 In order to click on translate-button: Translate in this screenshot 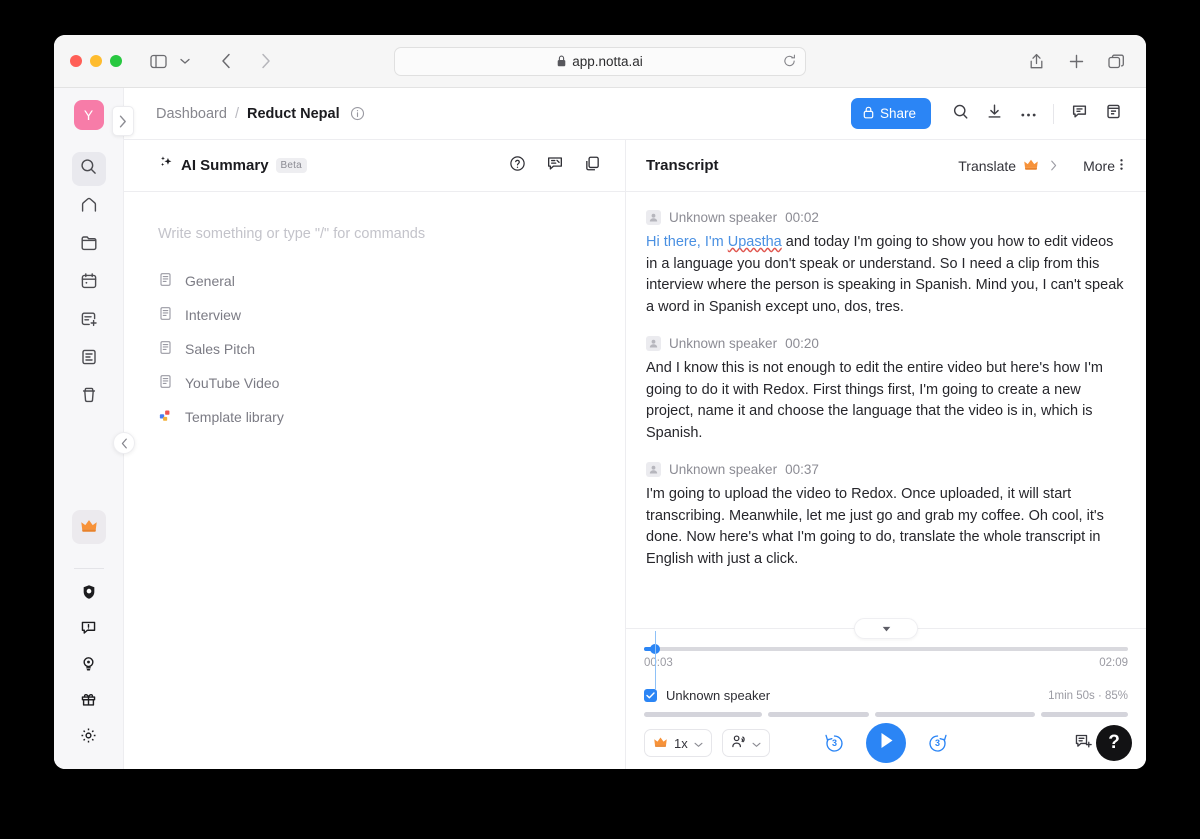, I will do `click(1007, 165)`.